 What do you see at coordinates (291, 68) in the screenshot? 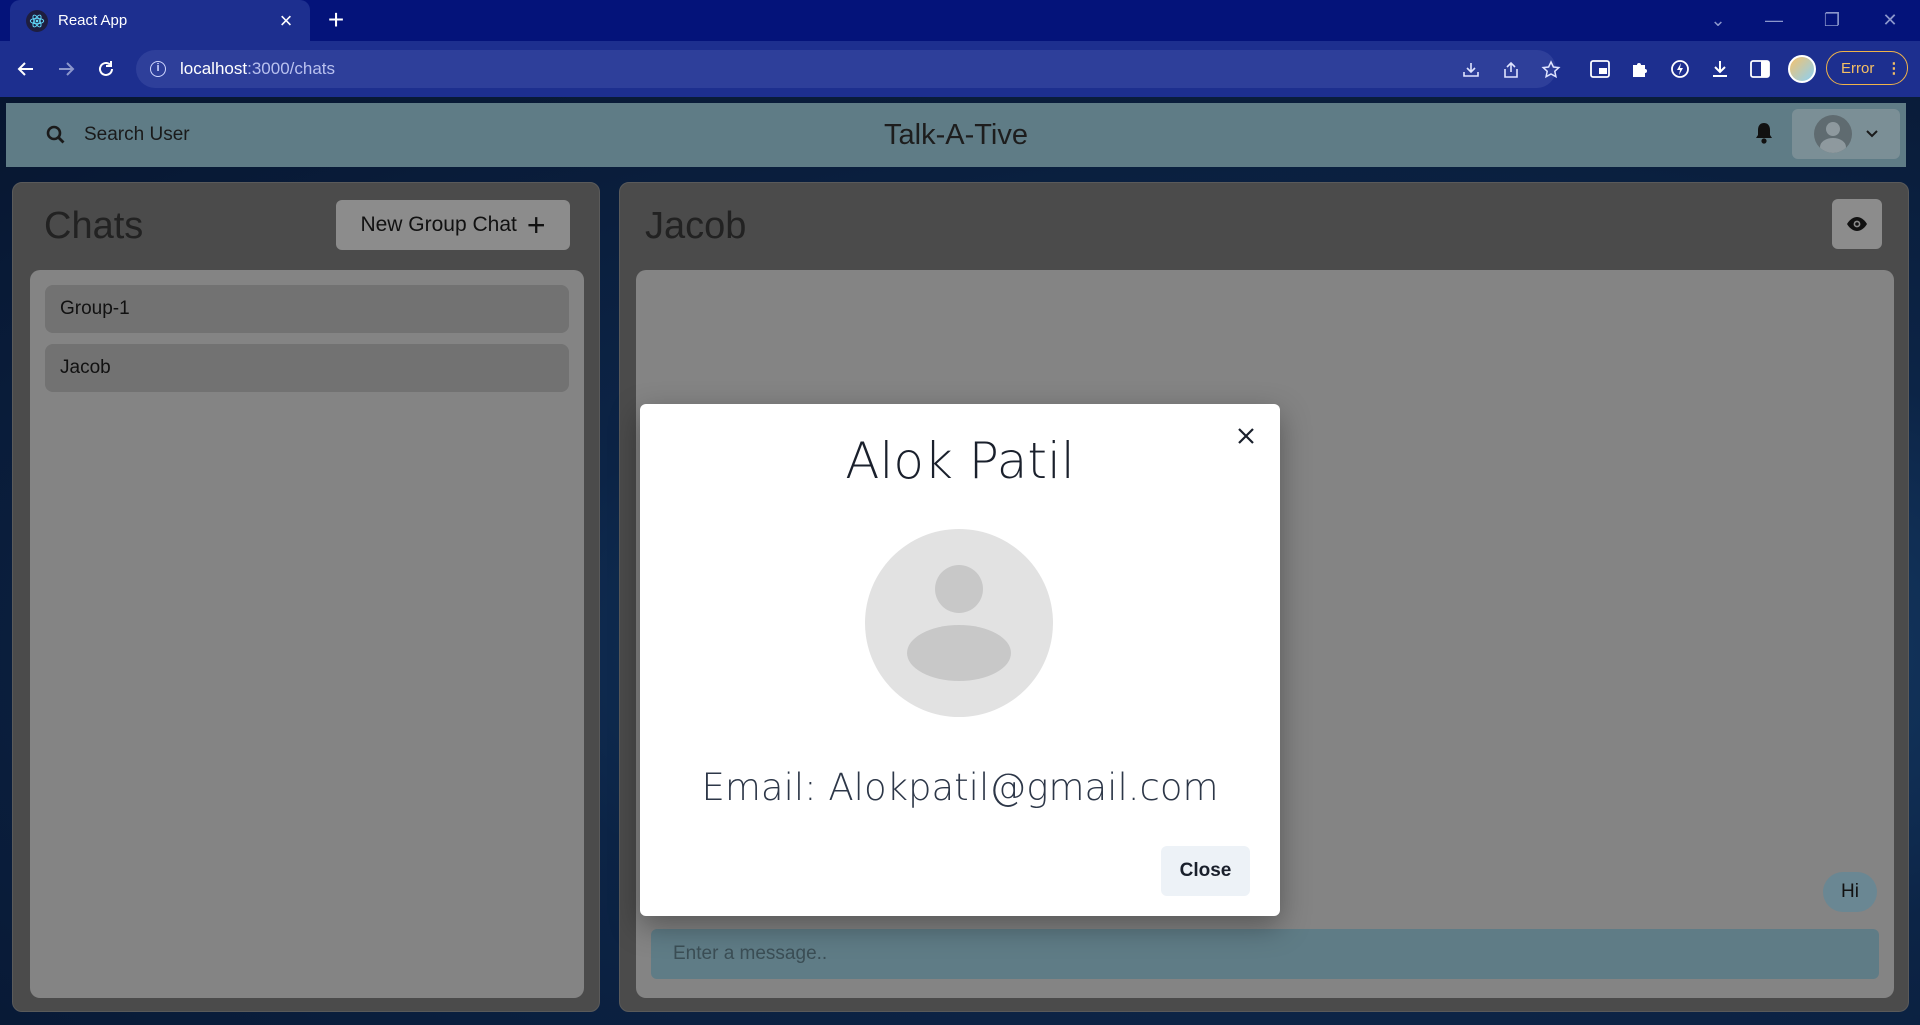
I see `url-path: :3000/chats` at bounding box center [291, 68].